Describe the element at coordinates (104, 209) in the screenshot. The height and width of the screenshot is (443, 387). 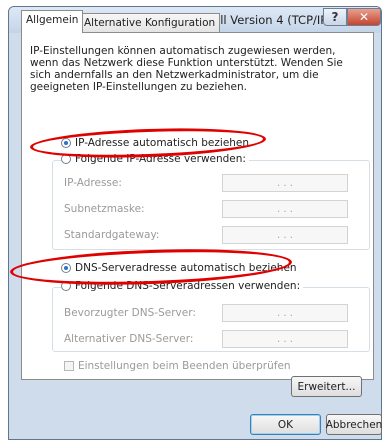
I see `subnet-mask-label: Subnetzmaske:` at that location.